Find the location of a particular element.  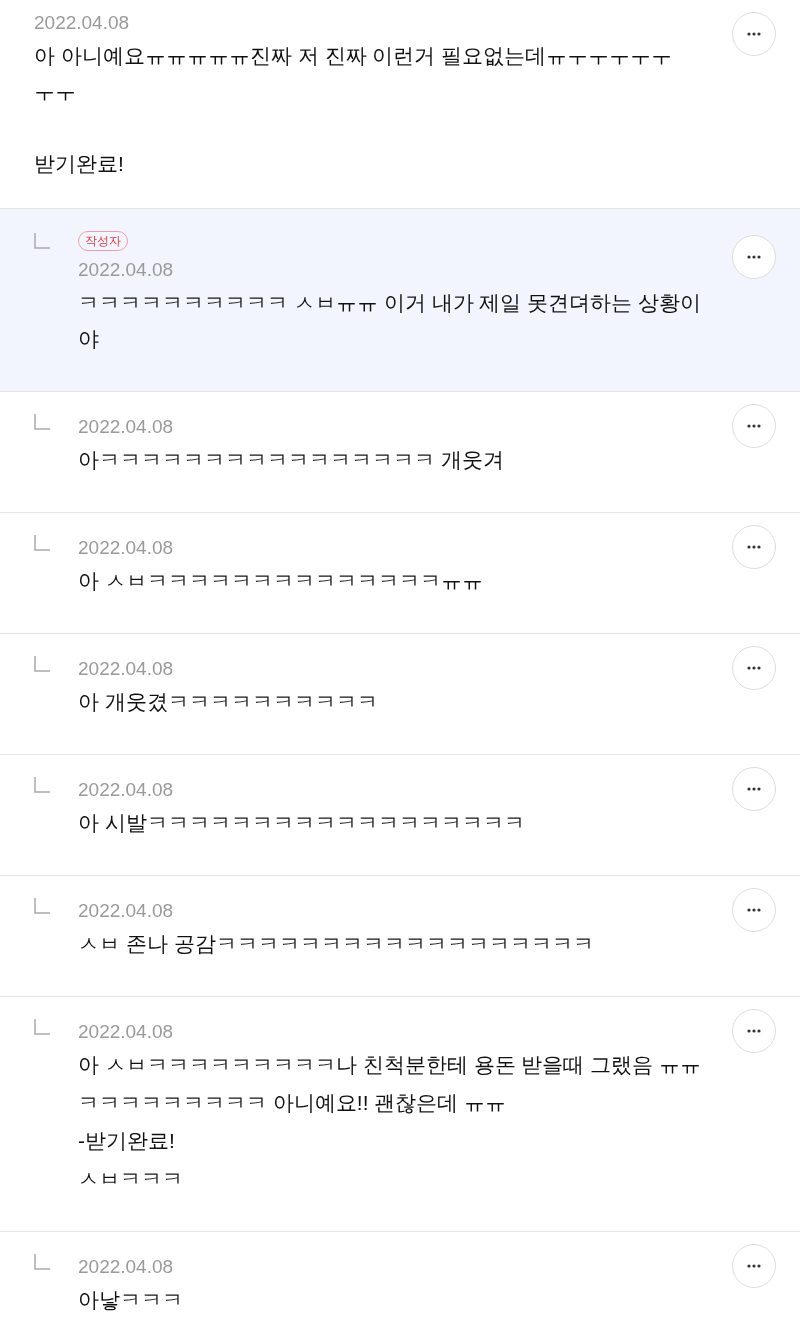

comment-text: ㅋㅋㅋㅋㅋㅋㅋㅋㅋㅋ ㅅㅂㅠㅠ 이거 내가 제일 못견뎌하는 상황이야 is located at coordinates (390, 321).